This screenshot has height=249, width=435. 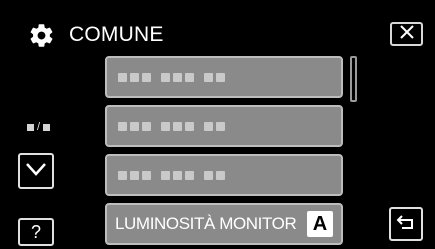 I want to click on back-button, so click(x=406, y=224).